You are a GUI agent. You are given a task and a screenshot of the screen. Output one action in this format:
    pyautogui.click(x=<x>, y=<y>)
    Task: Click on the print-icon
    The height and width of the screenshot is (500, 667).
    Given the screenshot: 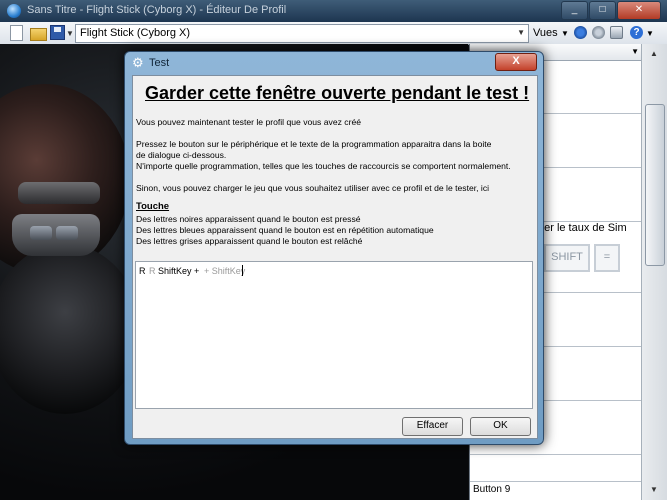 What is the action you would take?
    pyautogui.click(x=616, y=32)
    